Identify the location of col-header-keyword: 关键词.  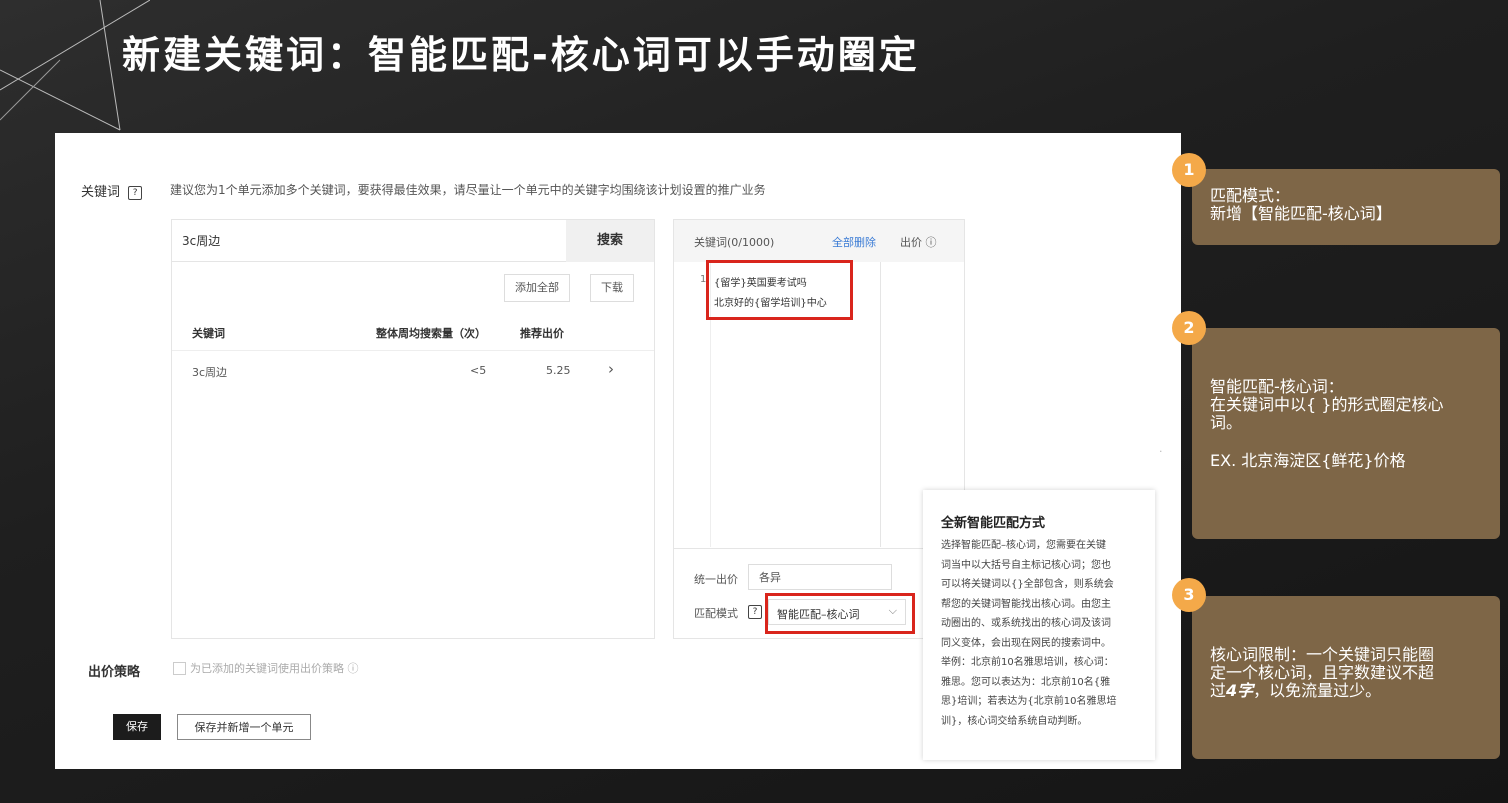
(208, 333).